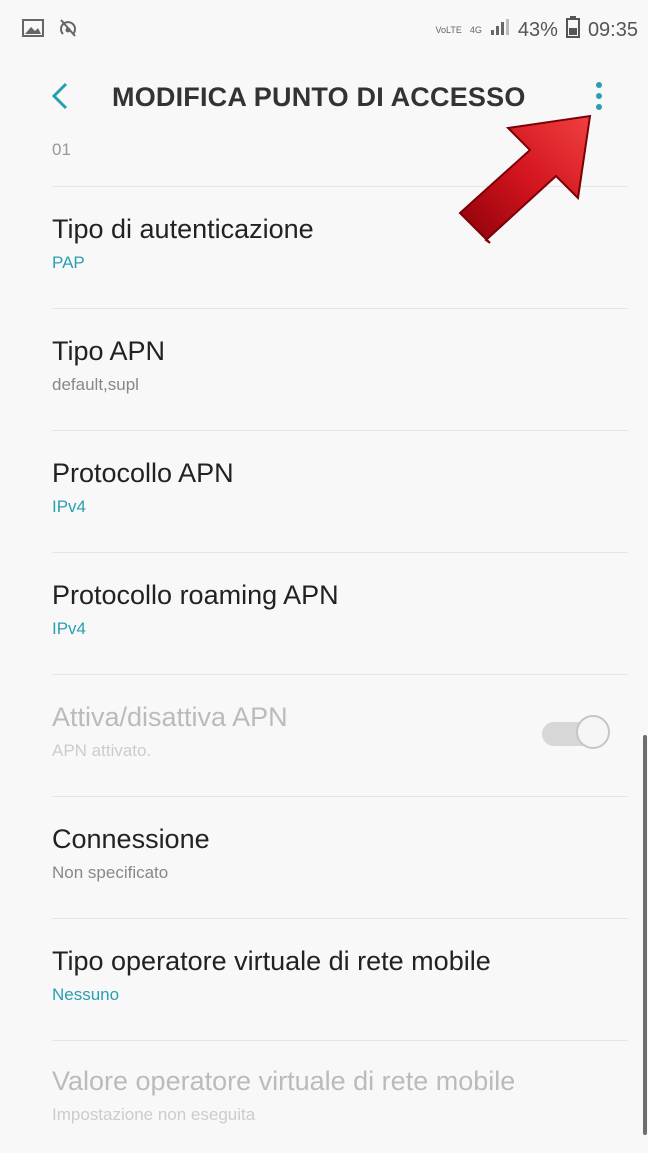 The width and height of the screenshot is (648, 1153). Describe the element at coordinates (60, 102) in the screenshot. I see `chevron-left-icon` at that location.